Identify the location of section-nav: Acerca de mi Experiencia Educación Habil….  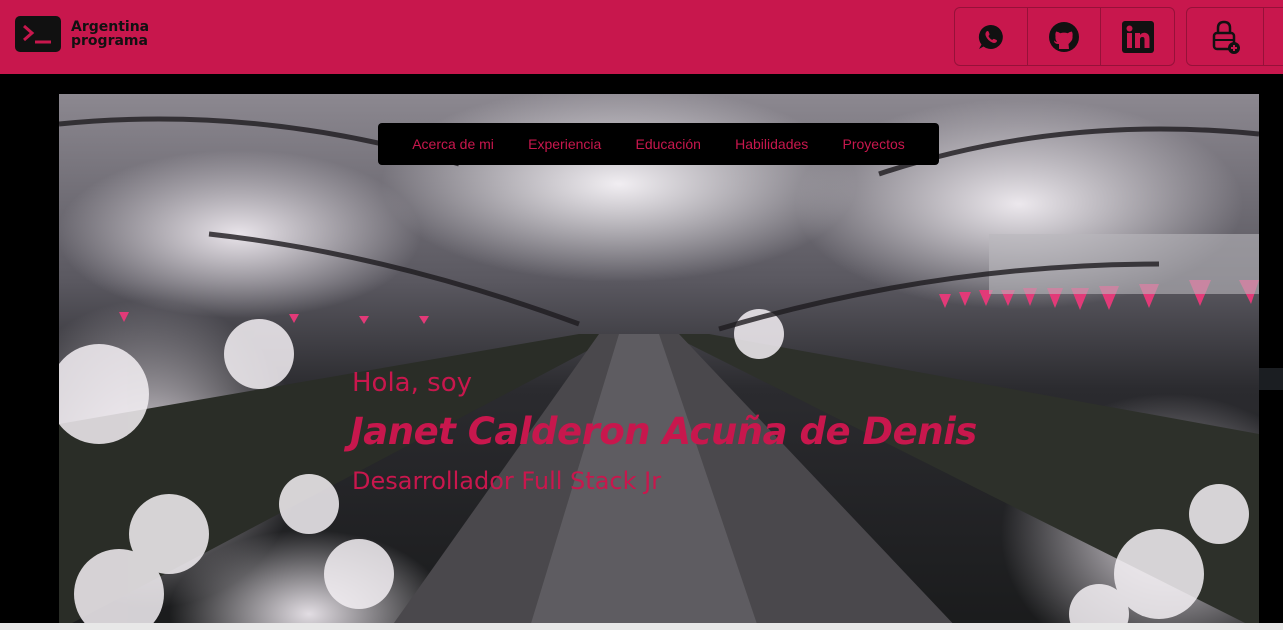
(658, 144).